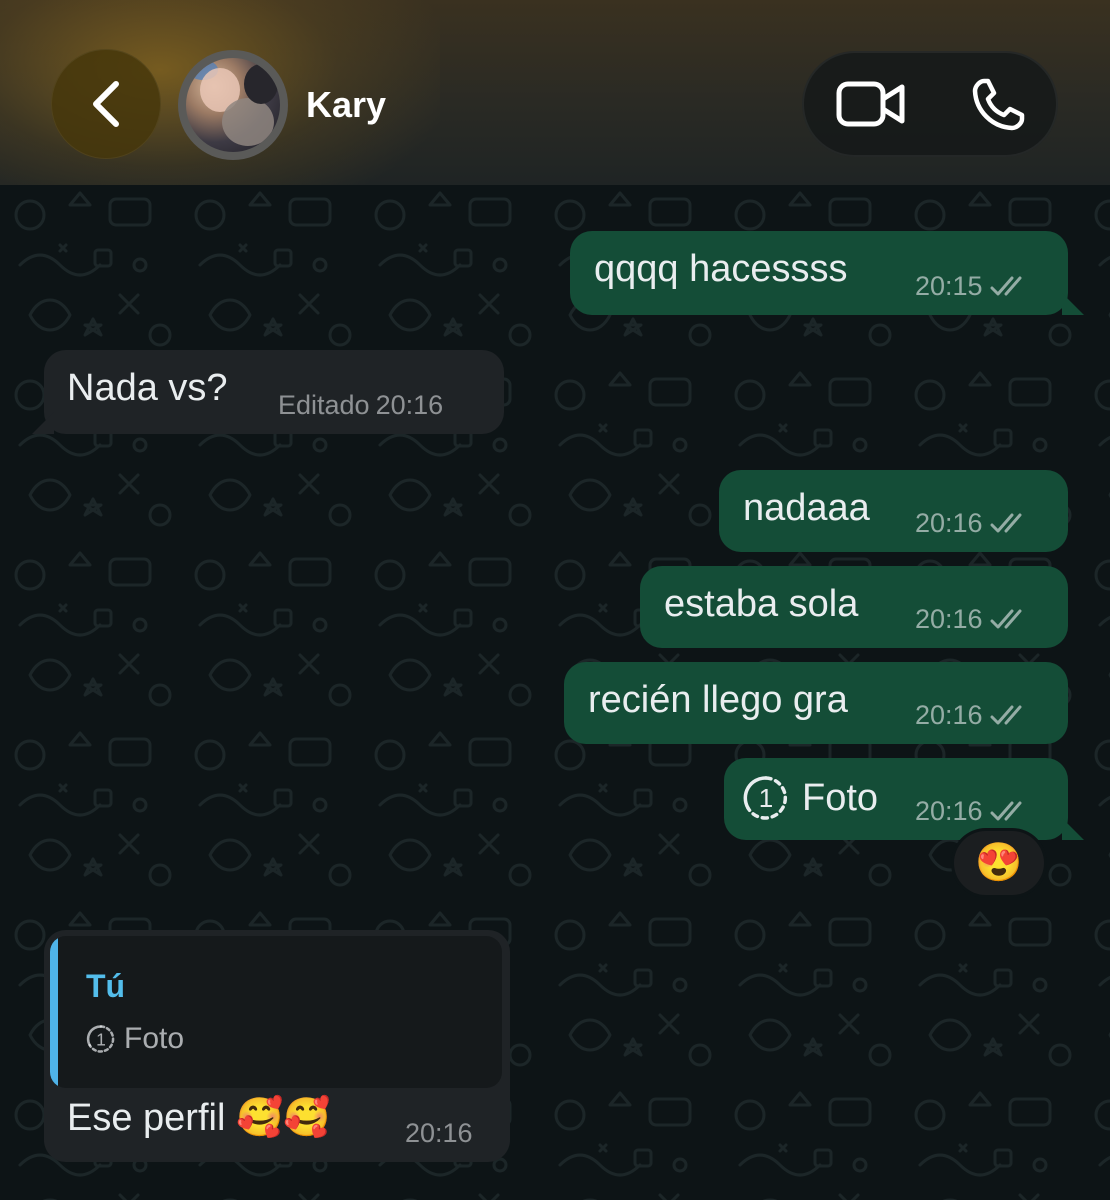 Image resolution: width=1110 pixels, height=1200 pixels. I want to click on view-once-photo: 1 Foto, so click(810, 798).